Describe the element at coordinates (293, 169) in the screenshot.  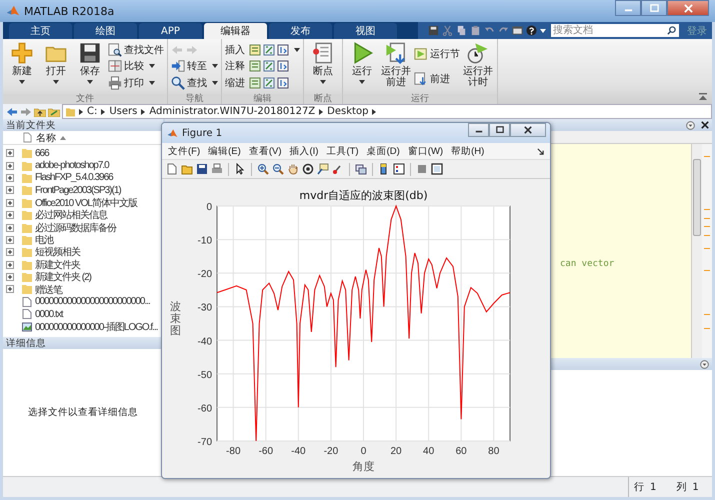
I see `hand-icon` at that location.